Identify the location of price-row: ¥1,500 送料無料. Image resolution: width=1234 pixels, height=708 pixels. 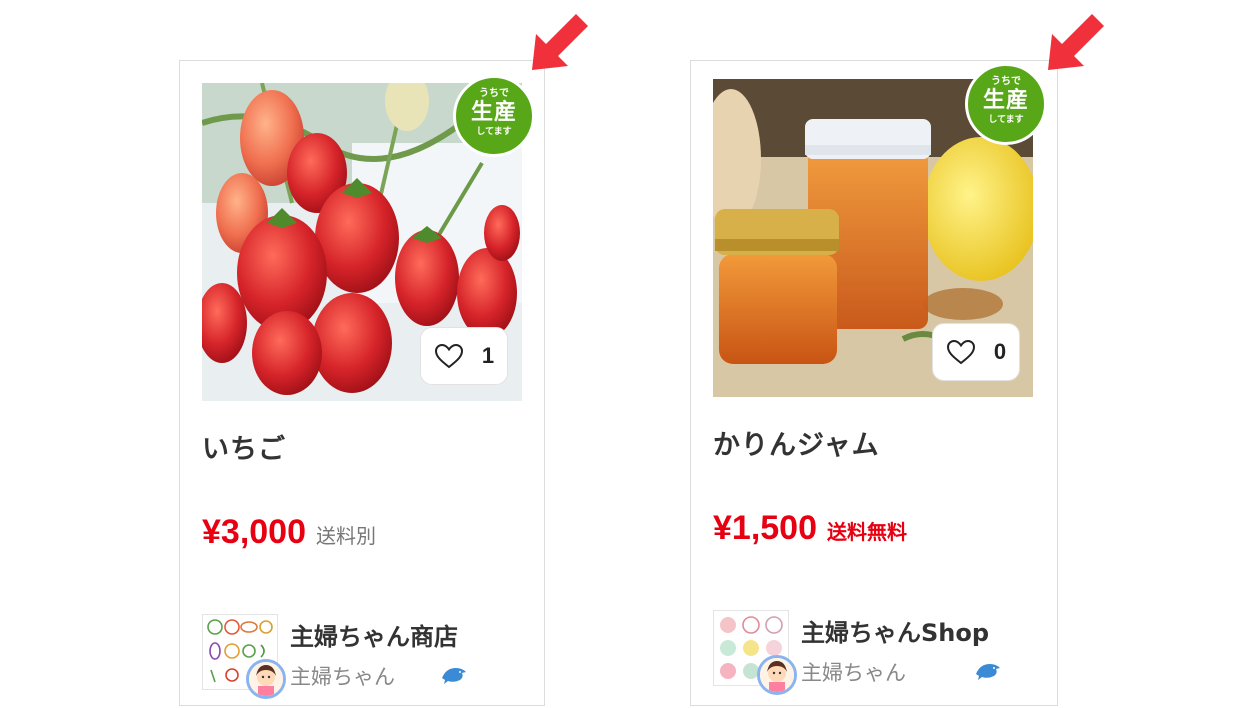
(810, 528).